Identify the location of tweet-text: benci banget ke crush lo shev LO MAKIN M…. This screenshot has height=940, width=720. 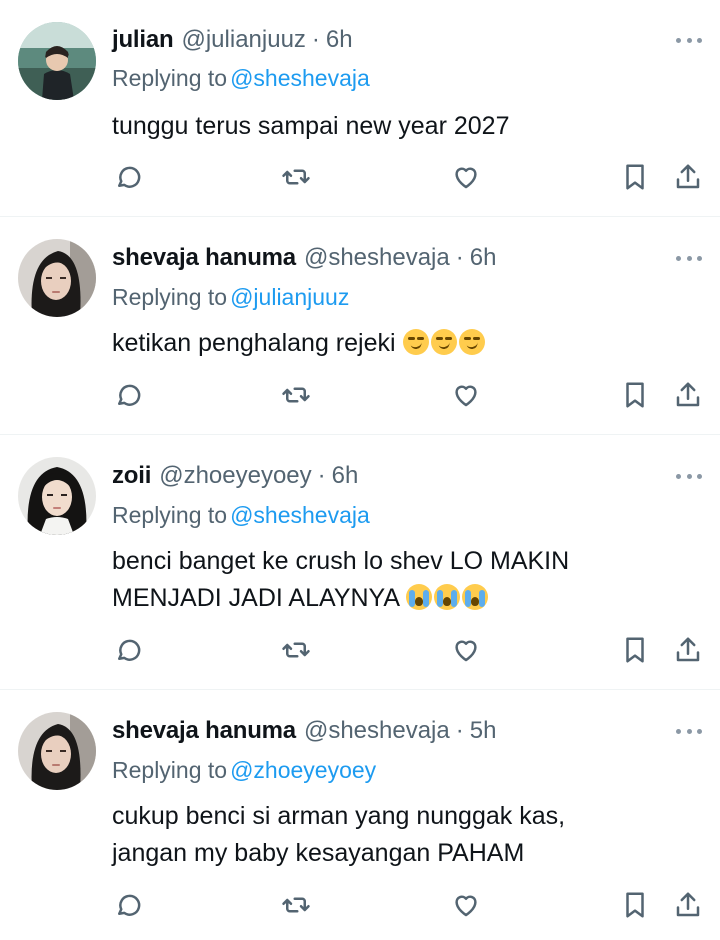
(392, 580).